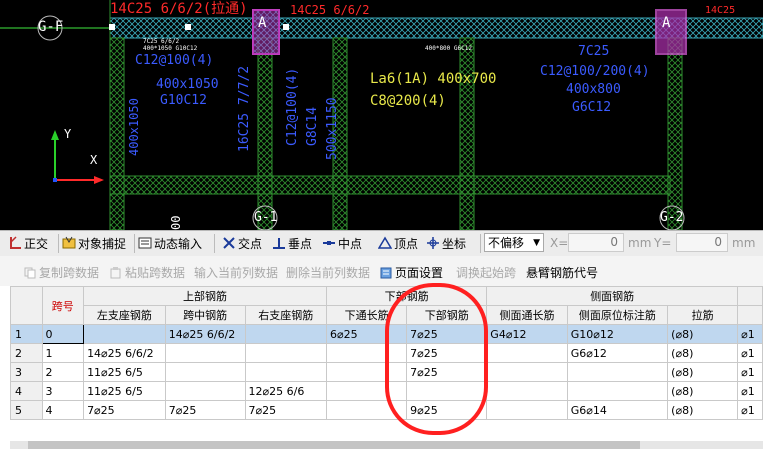  I want to click on cell-side-original: G6⌀12, so click(617, 353).